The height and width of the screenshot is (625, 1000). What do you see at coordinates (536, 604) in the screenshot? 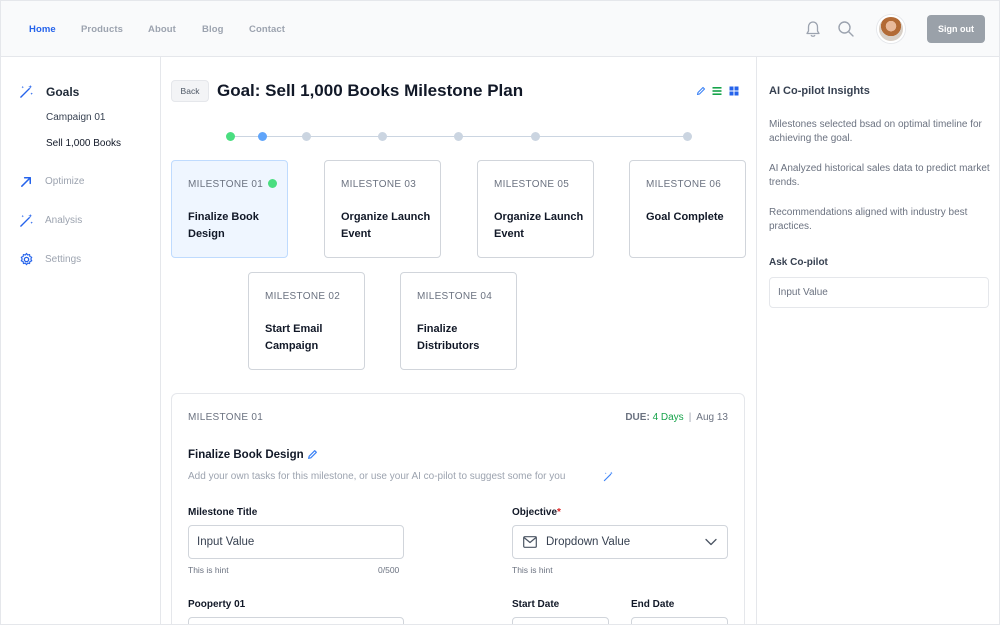
I see `start-date-label: Start Date` at bounding box center [536, 604].